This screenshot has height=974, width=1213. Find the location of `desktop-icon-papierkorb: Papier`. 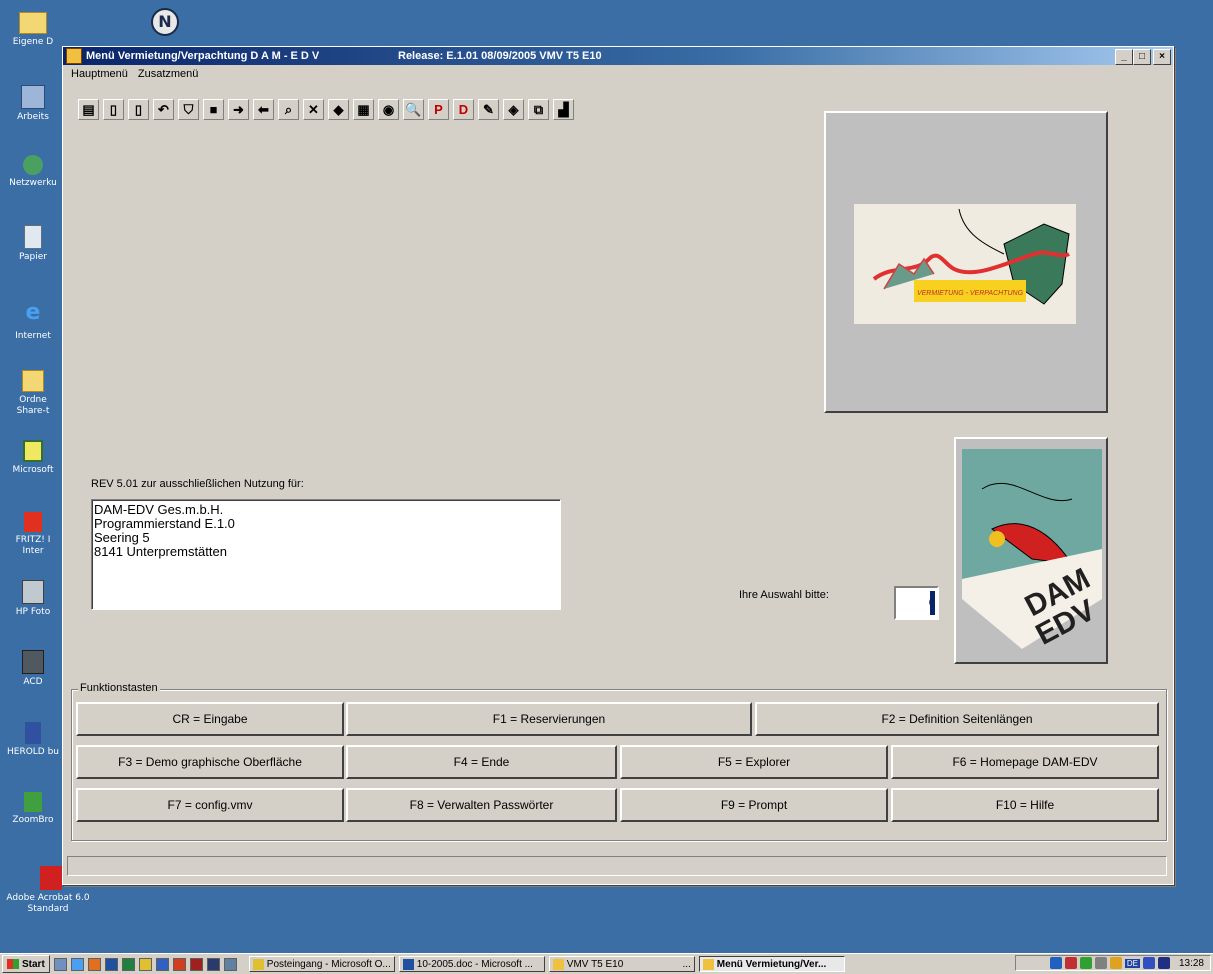

desktop-icon-papierkorb: Papier is located at coordinates (33, 244).